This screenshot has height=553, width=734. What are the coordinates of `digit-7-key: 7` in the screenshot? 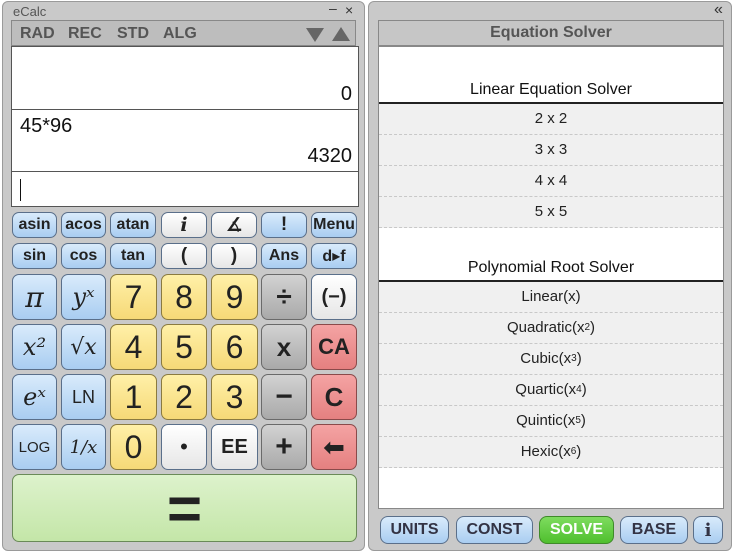 It's located at (133, 297).